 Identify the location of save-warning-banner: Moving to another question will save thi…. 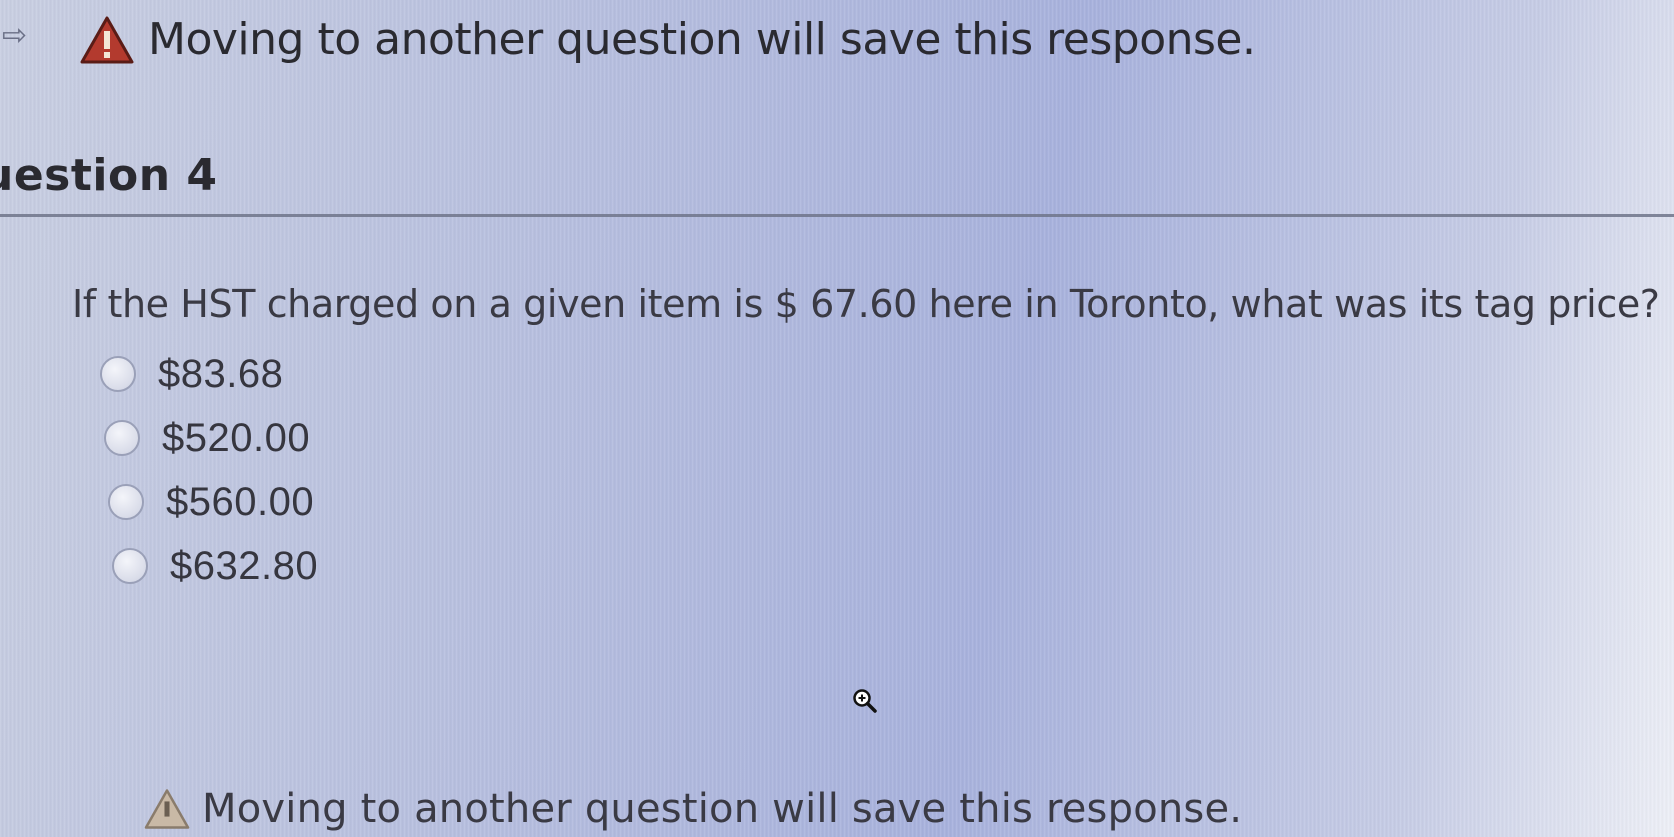
(668, 39).